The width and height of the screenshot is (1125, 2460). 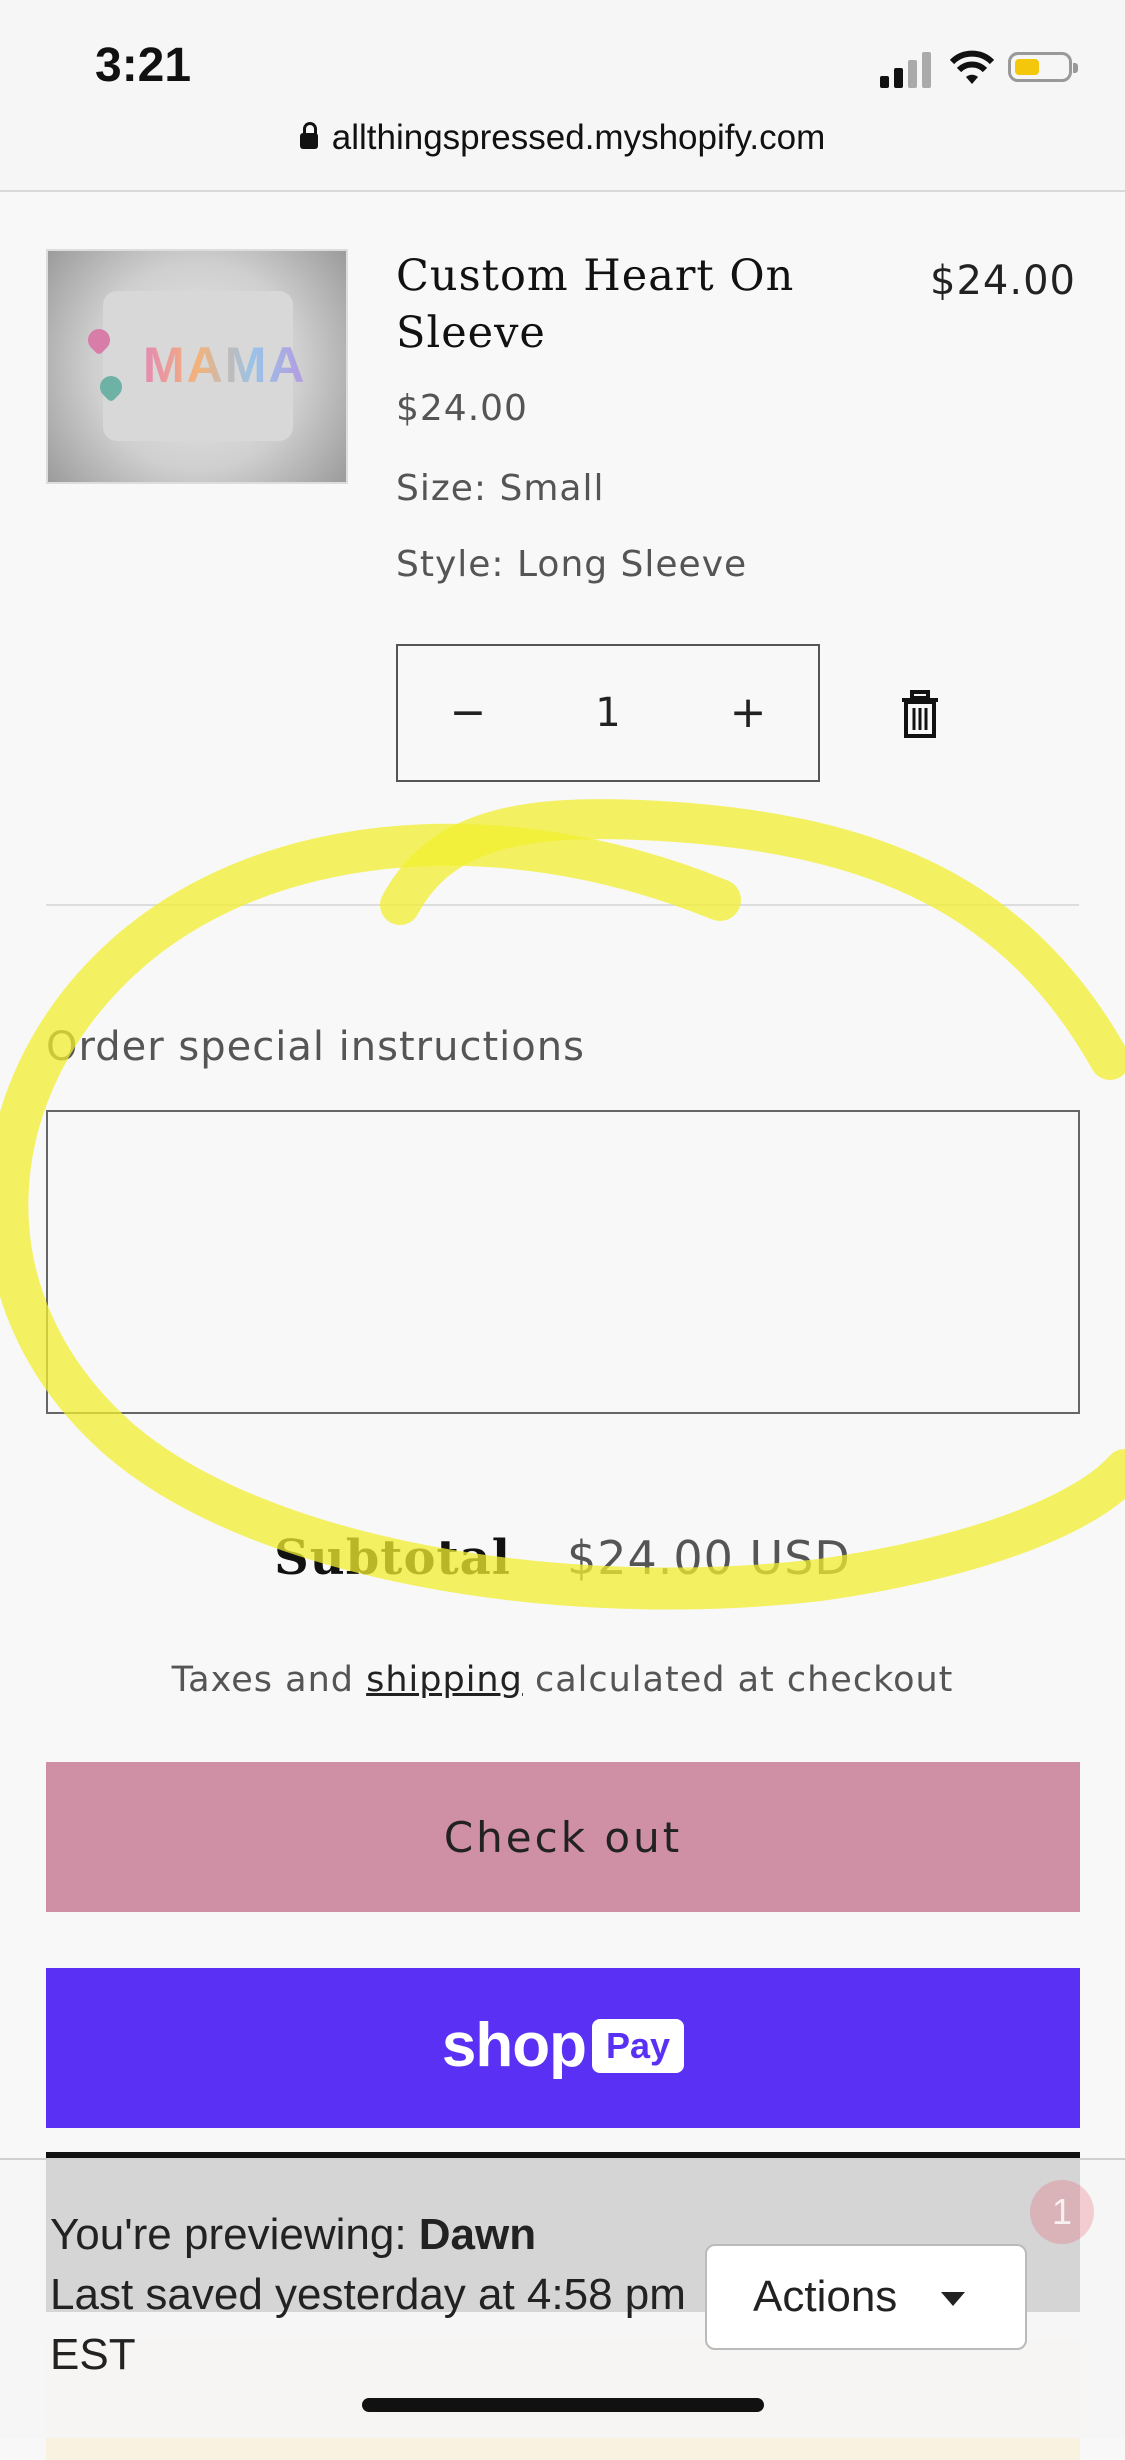 What do you see at coordinates (368, 2324) in the screenshot?
I see `last-saved-text: Last saved yesterday at 4:58 pm EST` at bounding box center [368, 2324].